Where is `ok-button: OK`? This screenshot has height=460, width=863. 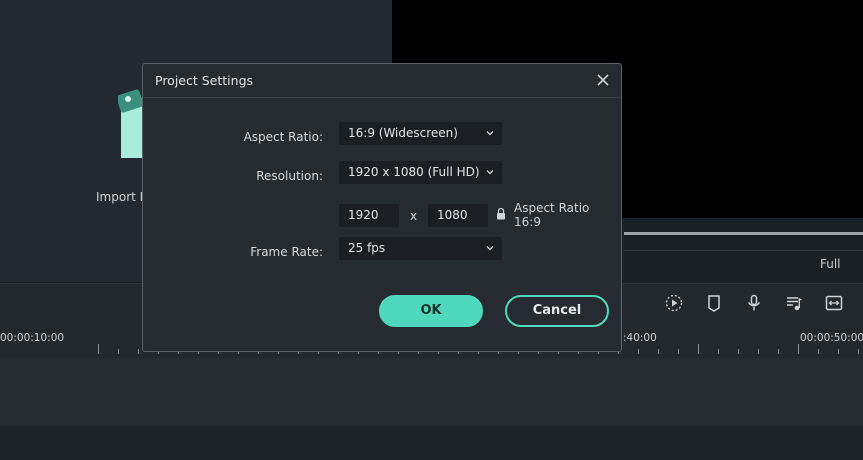 ok-button: OK is located at coordinates (431, 311).